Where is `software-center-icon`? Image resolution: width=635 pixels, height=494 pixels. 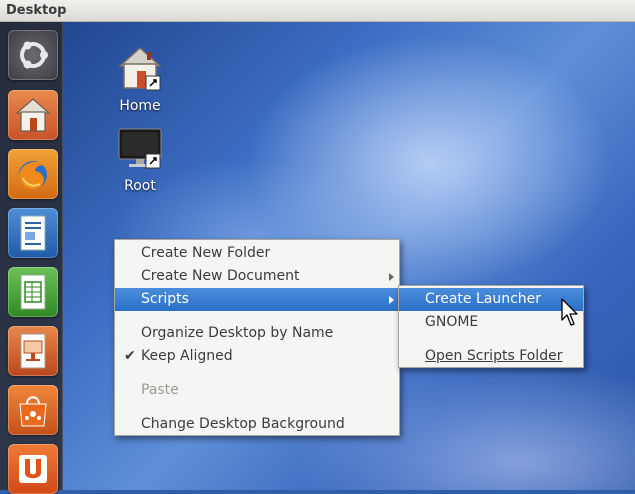 software-center-icon is located at coordinates (33, 411).